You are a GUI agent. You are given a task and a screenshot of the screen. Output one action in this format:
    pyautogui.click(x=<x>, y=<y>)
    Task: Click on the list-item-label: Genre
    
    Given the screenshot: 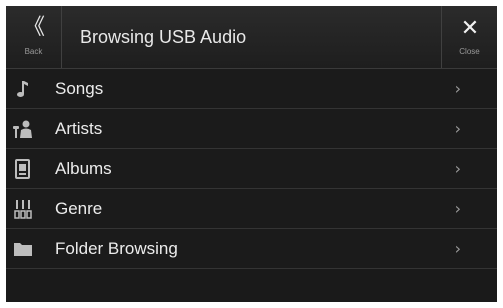 What is the action you would take?
    pyautogui.click(x=79, y=208)
    